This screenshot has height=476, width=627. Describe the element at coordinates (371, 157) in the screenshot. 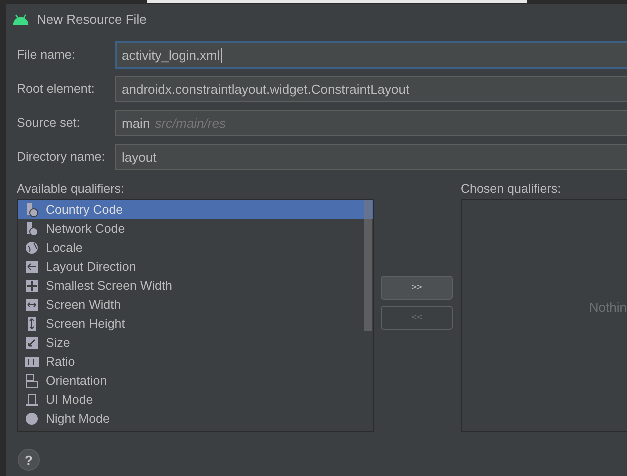

I see `text-field: layout` at that location.